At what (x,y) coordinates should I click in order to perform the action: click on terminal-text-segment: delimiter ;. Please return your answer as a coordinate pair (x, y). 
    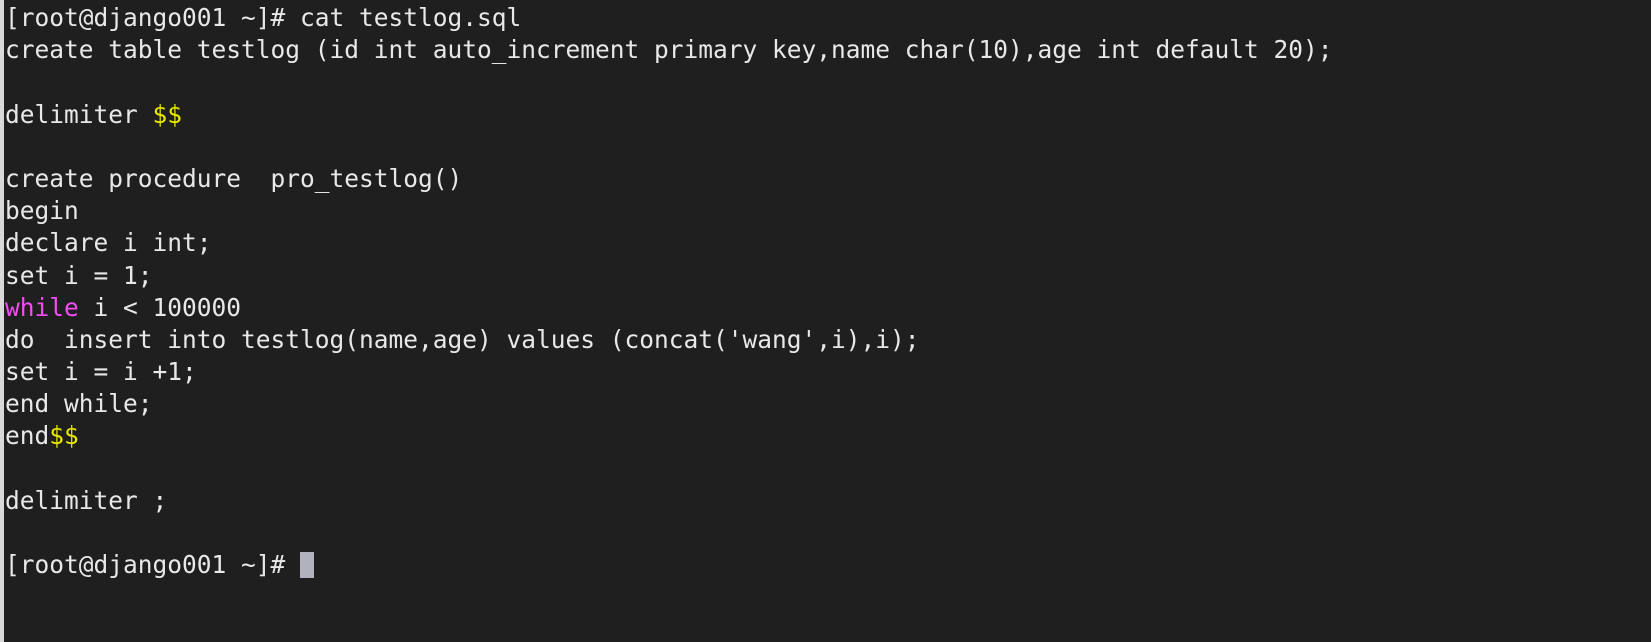
    Looking at the image, I should click on (86, 500).